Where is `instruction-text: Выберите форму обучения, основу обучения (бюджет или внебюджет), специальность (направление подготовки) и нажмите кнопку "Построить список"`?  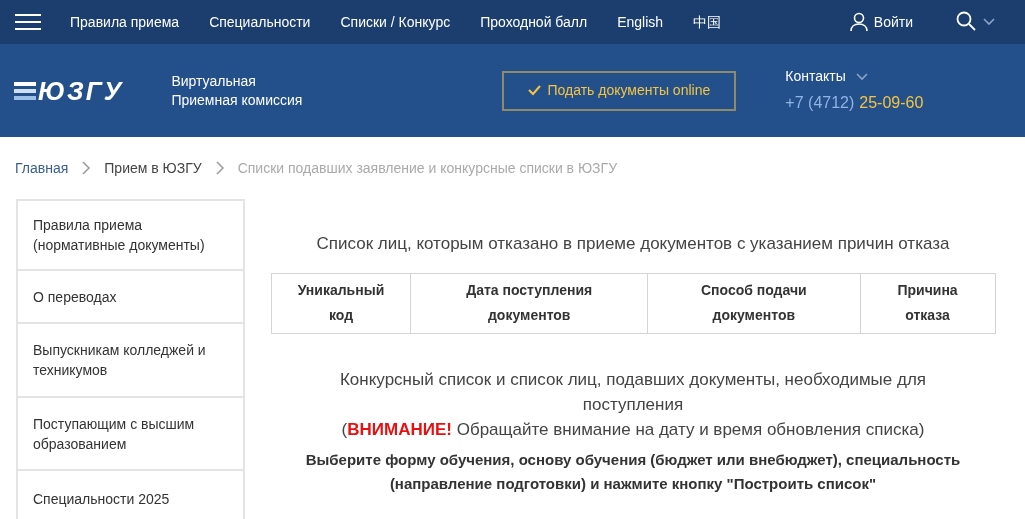
instruction-text: Выберите форму обучения, основу обучения (бюджет или внебюджет), специальность (направление подготовки) и нажмите кнопку "Построить список" is located at coordinates (633, 471).